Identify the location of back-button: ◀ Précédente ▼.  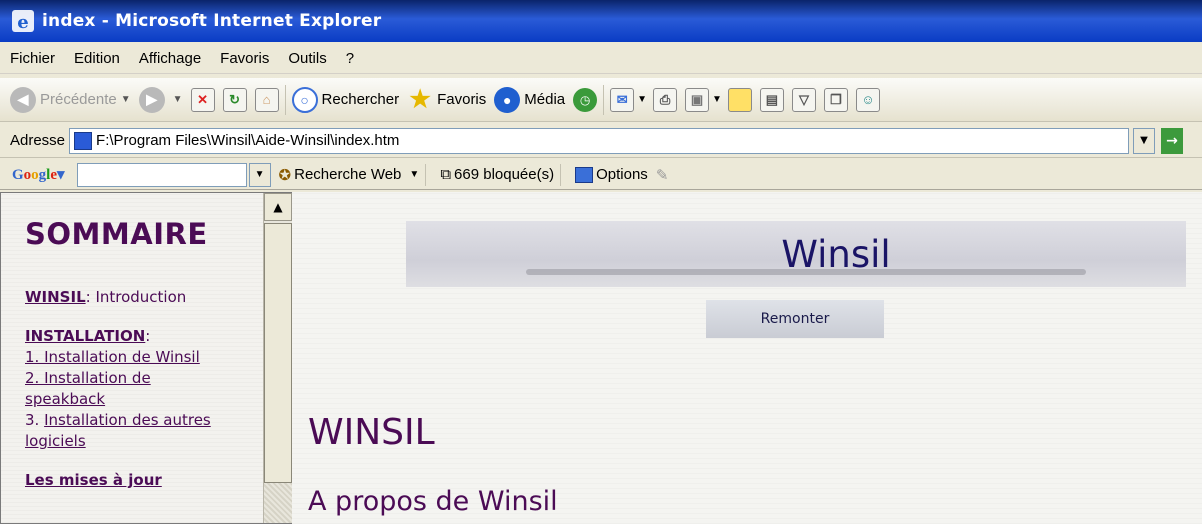
(70, 99).